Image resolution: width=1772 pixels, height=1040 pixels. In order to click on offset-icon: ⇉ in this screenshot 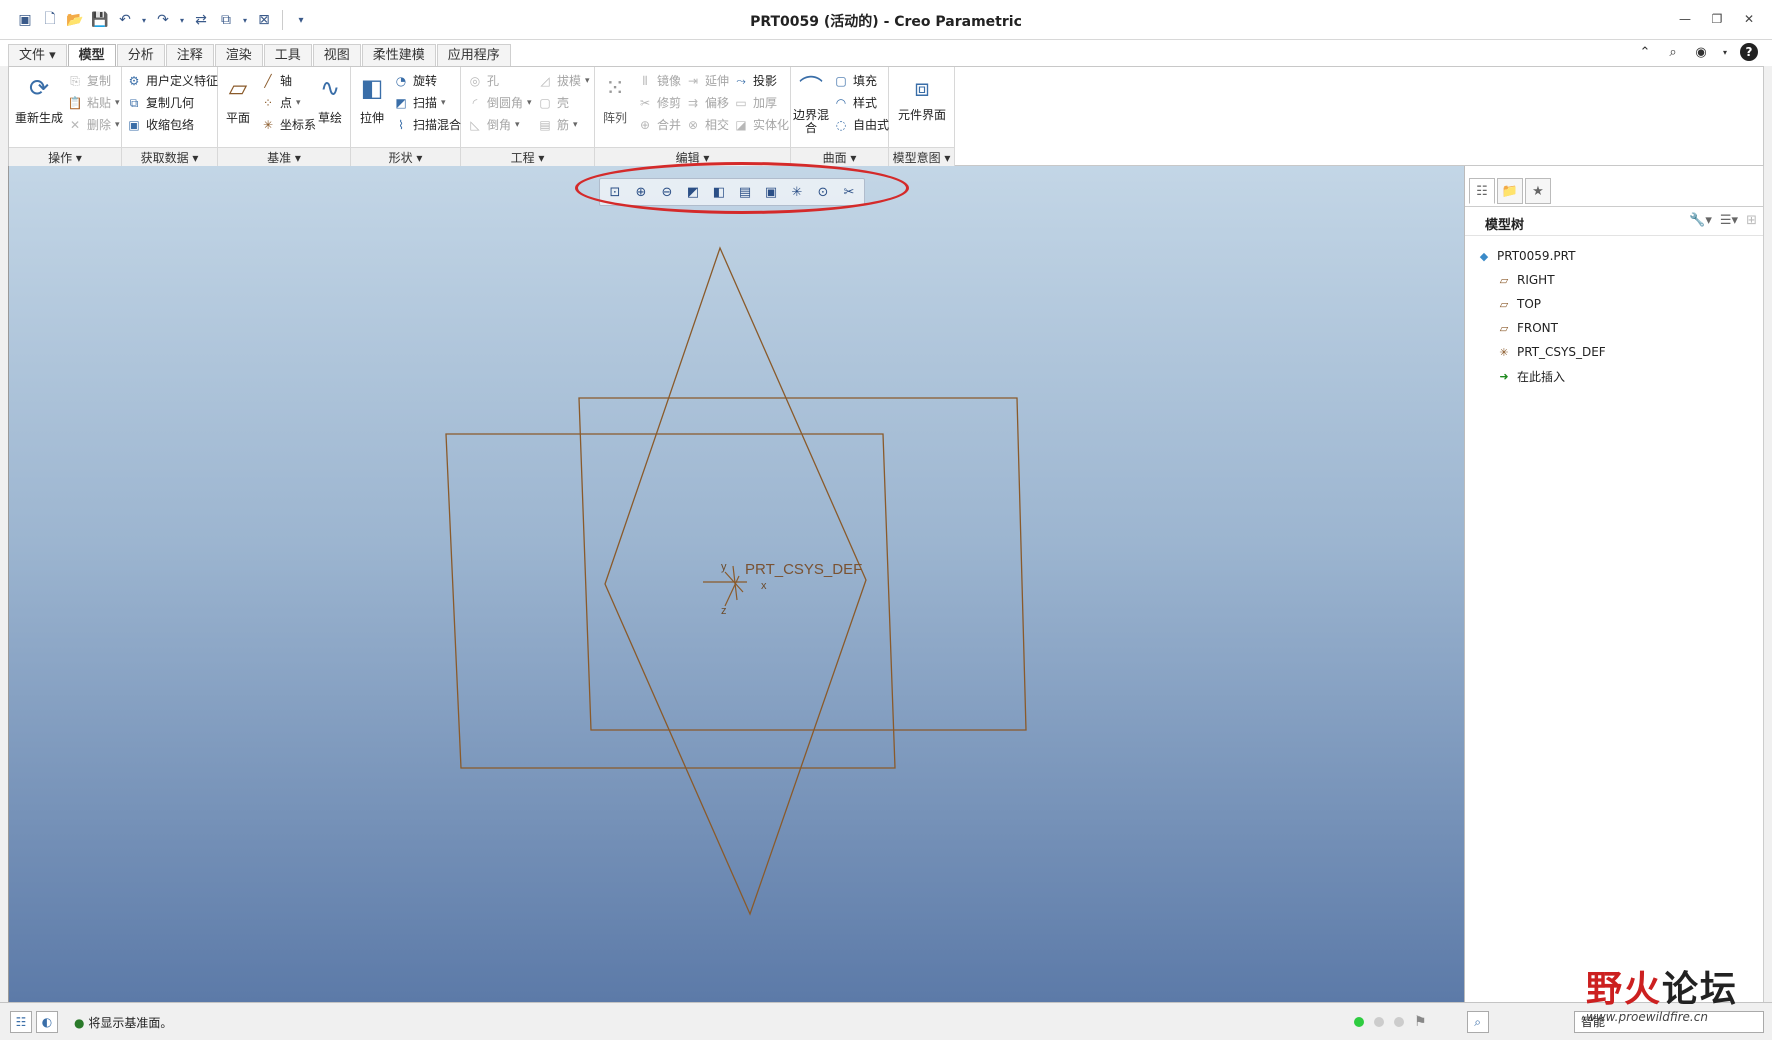, I will do `click(693, 103)`.